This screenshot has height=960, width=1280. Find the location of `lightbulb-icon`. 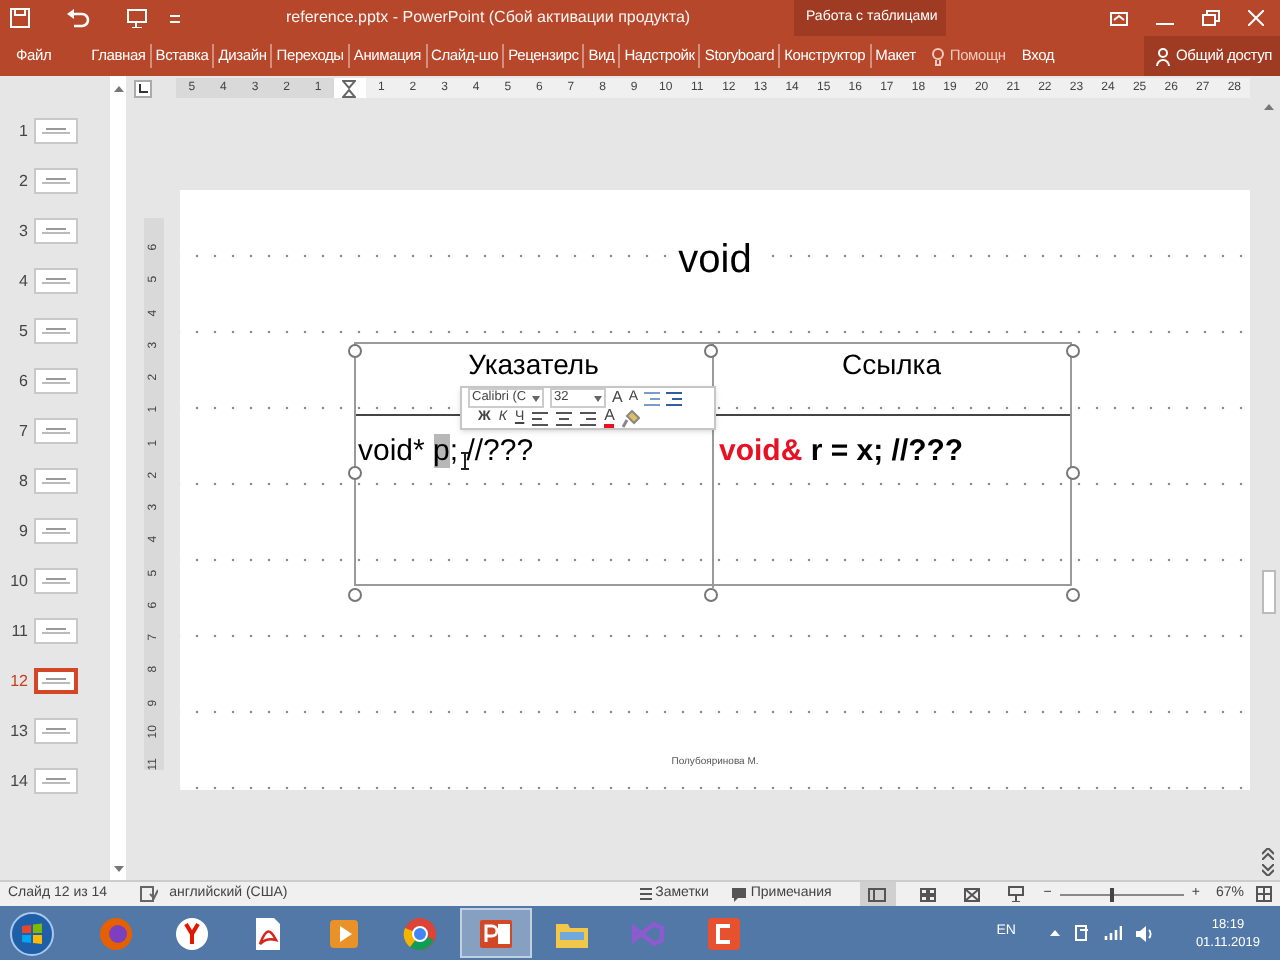

lightbulb-icon is located at coordinates (937, 56).